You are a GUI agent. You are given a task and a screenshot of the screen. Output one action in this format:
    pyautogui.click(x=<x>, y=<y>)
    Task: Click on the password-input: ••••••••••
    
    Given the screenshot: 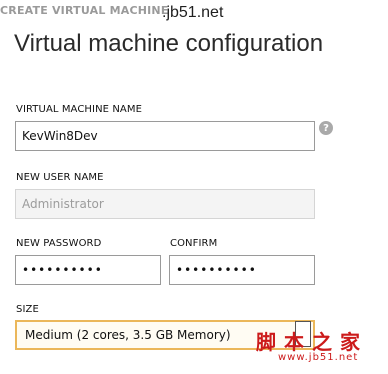 What is the action you would take?
    pyautogui.click(x=88, y=270)
    